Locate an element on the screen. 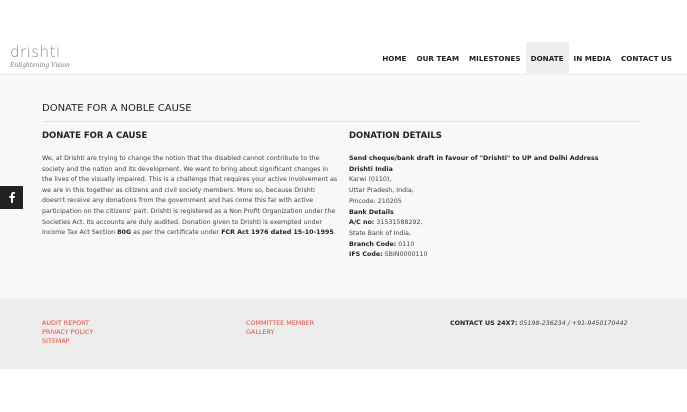  footer-links-col-2: COMMITTEE MEMBER GALLERY is located at coordinates (280, 328).